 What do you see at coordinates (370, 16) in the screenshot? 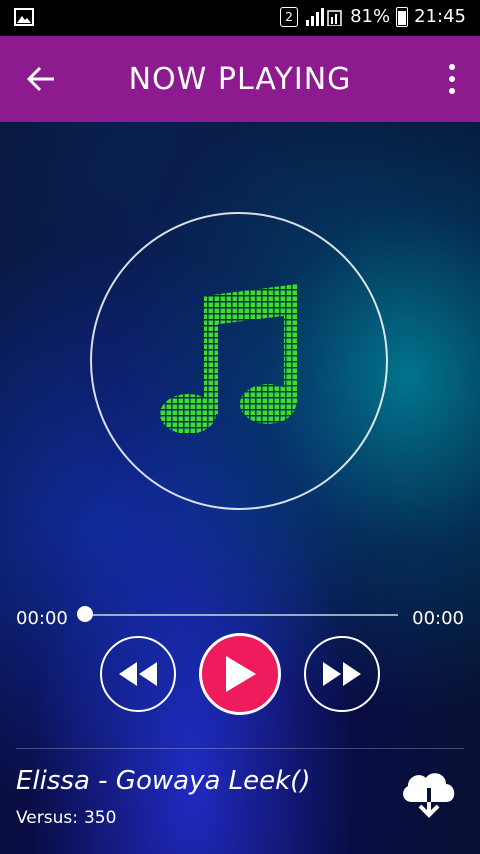
I see `battery-percent: 81%` at bounding box center [370, 16].